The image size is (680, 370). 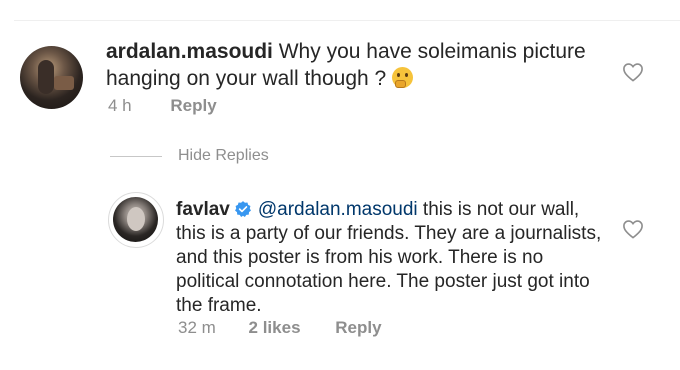 I want to click on likes-count: 2 likes, so click(x=275, y=327).